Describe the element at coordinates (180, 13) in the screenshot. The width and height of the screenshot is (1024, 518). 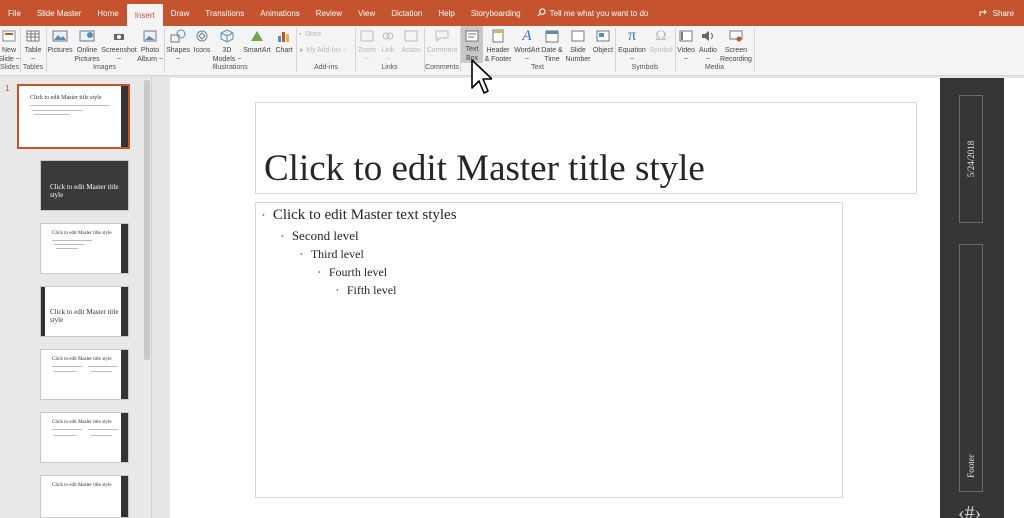
I see `tab-draw: Draw` at that location.